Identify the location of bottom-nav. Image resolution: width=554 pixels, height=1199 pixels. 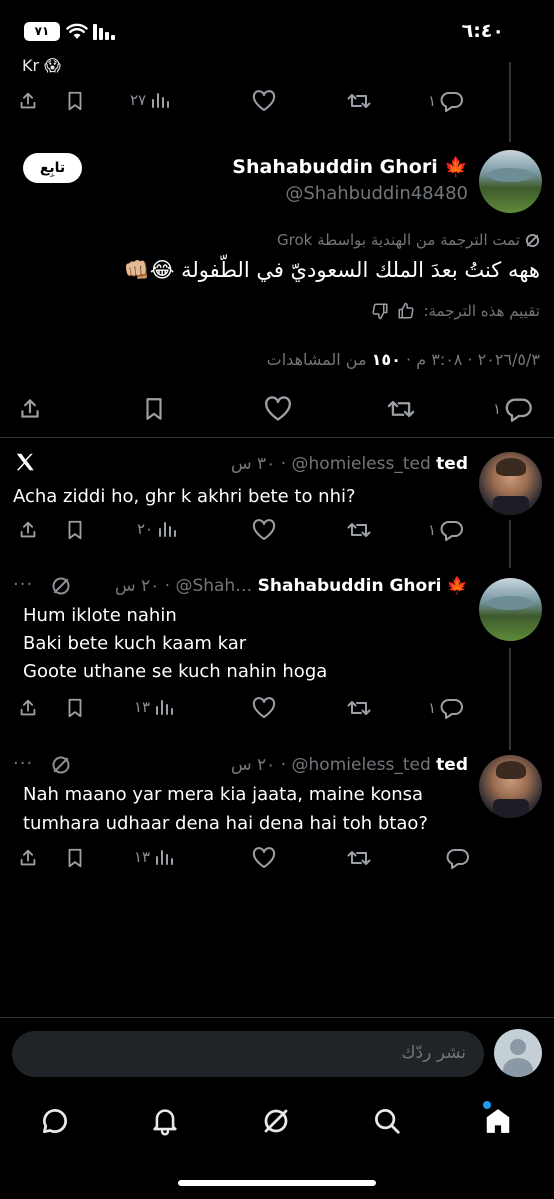
(277, 1121).